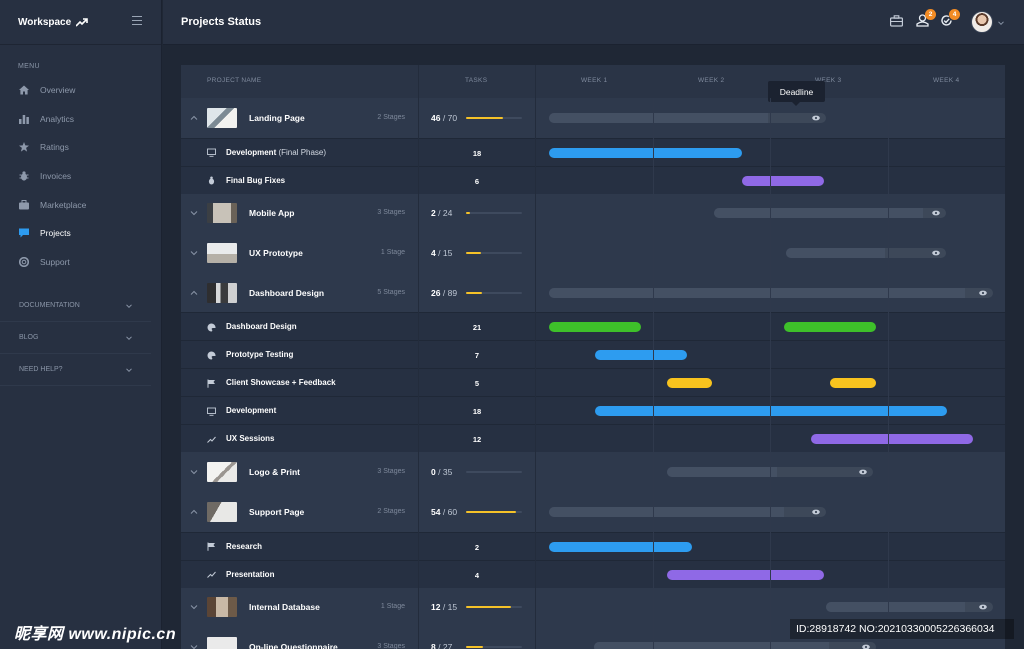  Describe the element at coordinates (444, 511) in the screenshot. I see `task-progress-text: 54 / 60` at that location.